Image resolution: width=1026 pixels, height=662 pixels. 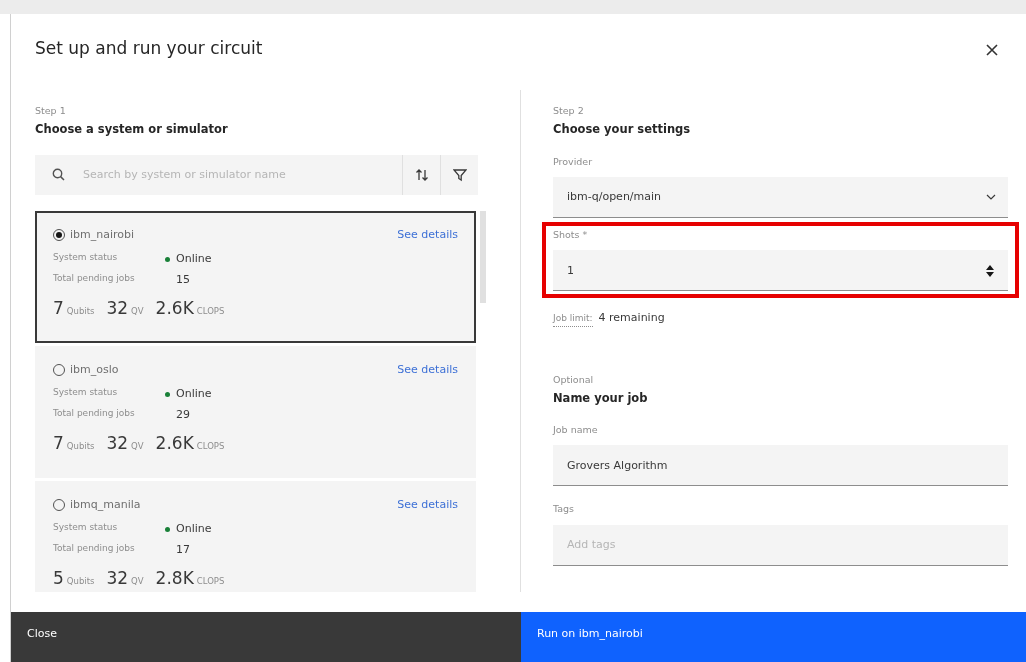 What do you see at coordinates (601, 398) in the screenshot?
I see `section-heading: Name your job` at bounding box center [601, 398].